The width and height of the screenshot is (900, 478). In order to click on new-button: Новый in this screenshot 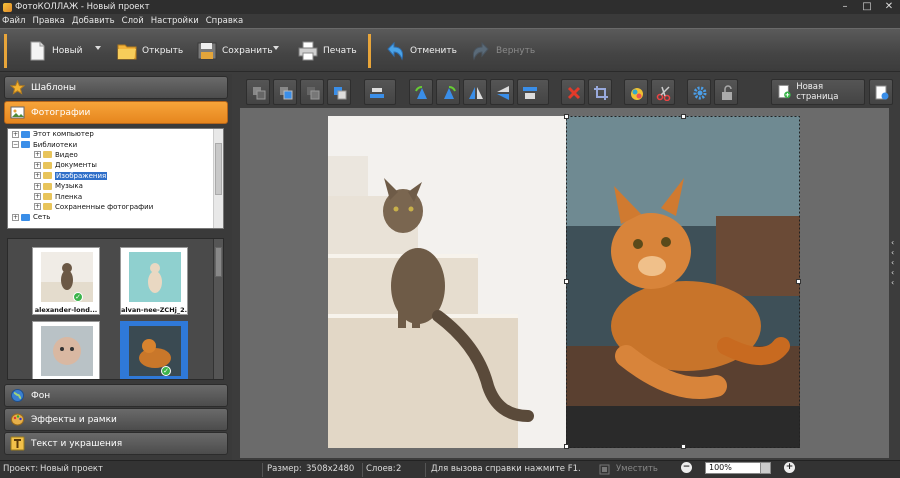, I will do `click(54, 51)`.